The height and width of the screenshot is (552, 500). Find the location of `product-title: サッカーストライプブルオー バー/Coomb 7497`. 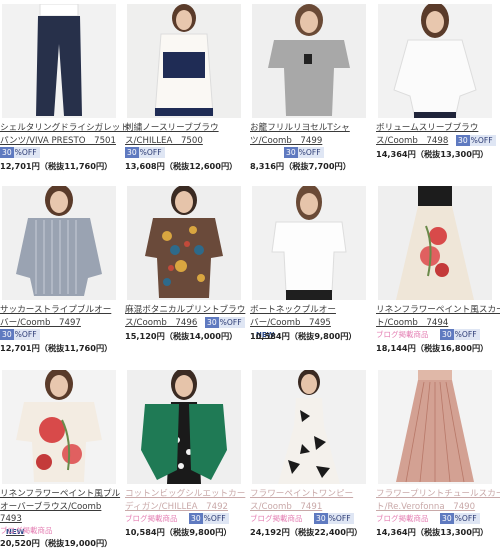

product-title: サッカーストライプブルオー バー/Coomb 7497 is located at coordinates (62, 316).